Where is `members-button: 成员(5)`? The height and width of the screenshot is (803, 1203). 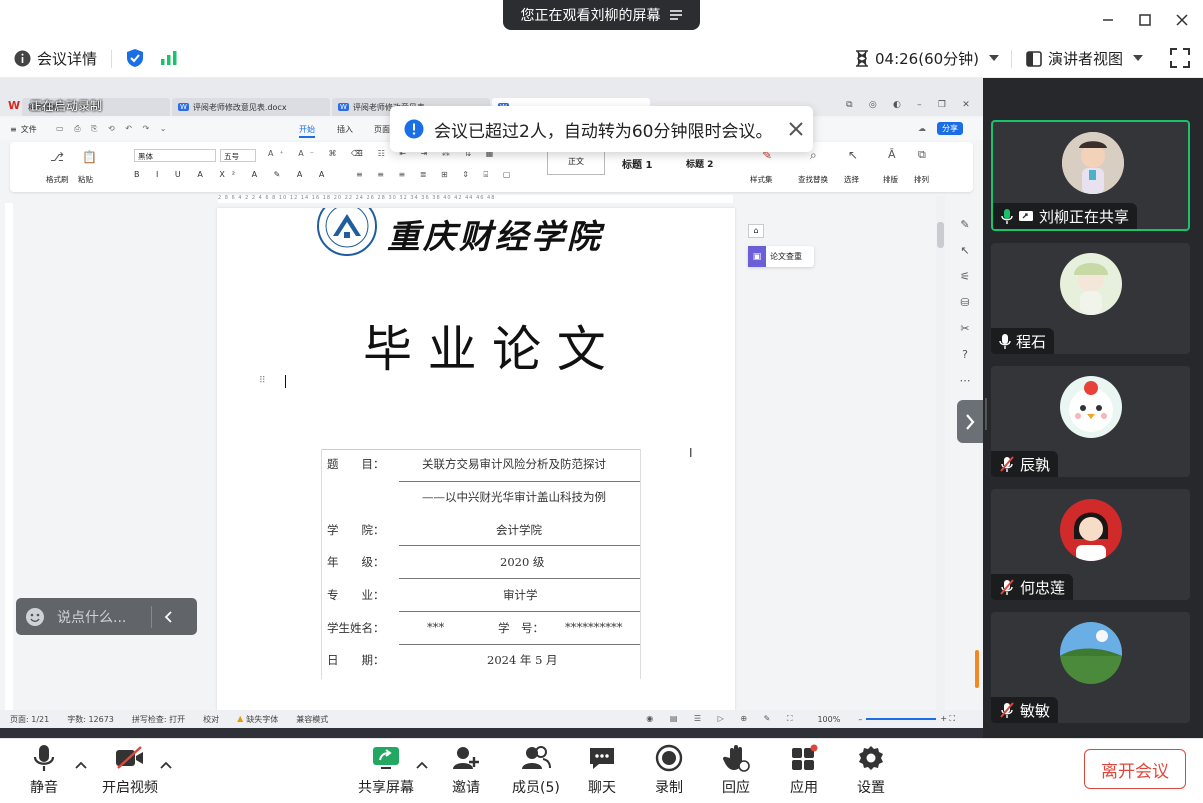 members-button: 成员(5) is located at coordinates (536, 770).